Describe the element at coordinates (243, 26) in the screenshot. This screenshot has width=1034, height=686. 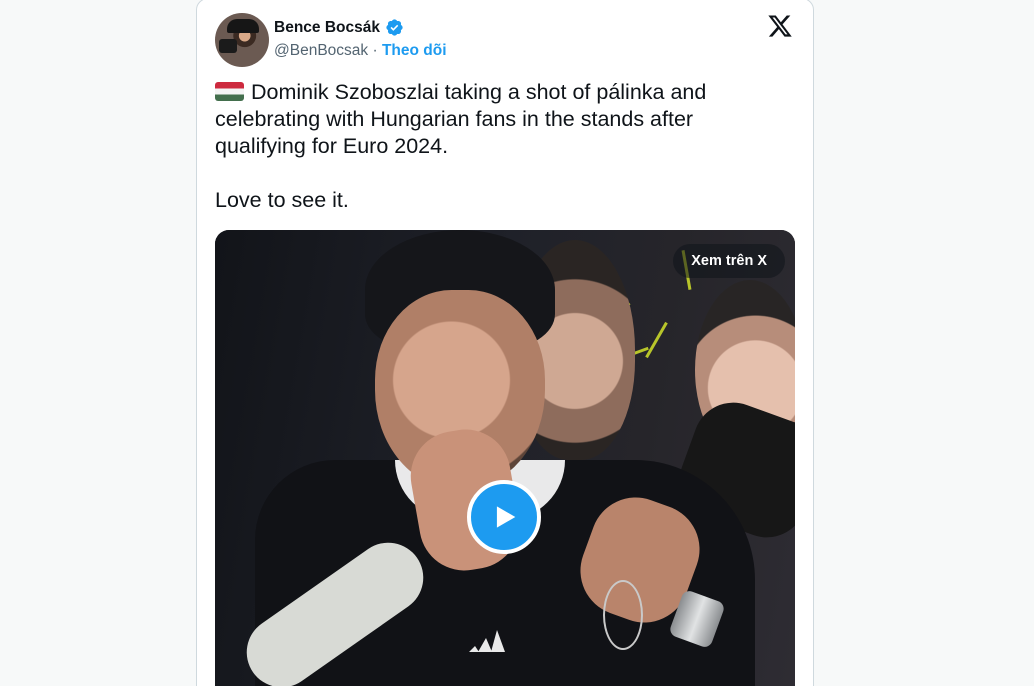
I see `avatar-hat-shape` at that location.